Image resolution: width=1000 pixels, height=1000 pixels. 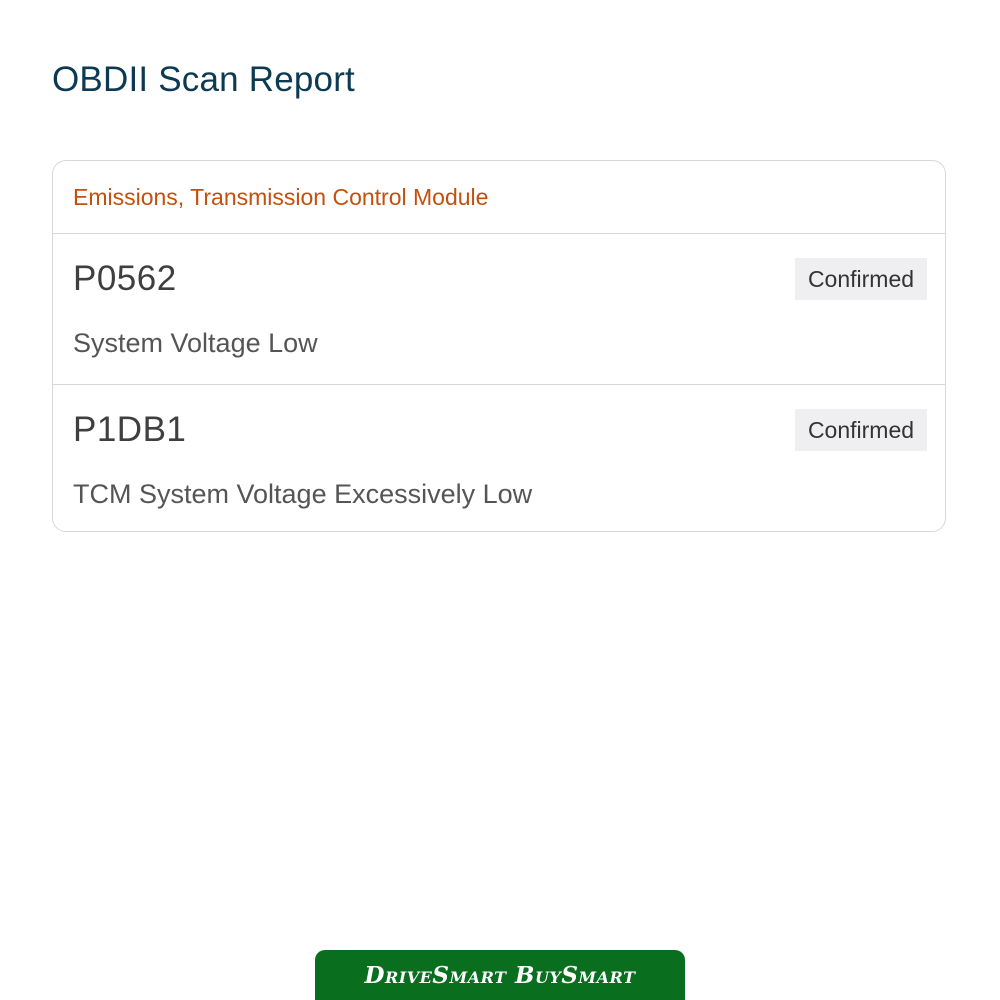 I want to click on dtc-code: P0562, so click(x=125, y=278).